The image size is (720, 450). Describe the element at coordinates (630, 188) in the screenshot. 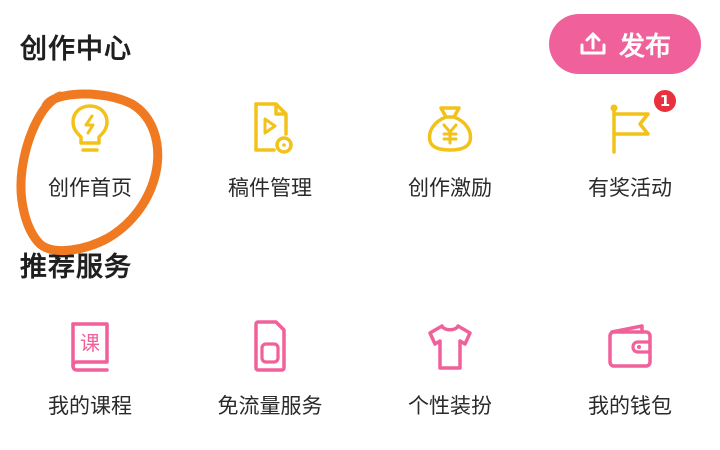

I see `tile-label: 有奖活动` at that location.